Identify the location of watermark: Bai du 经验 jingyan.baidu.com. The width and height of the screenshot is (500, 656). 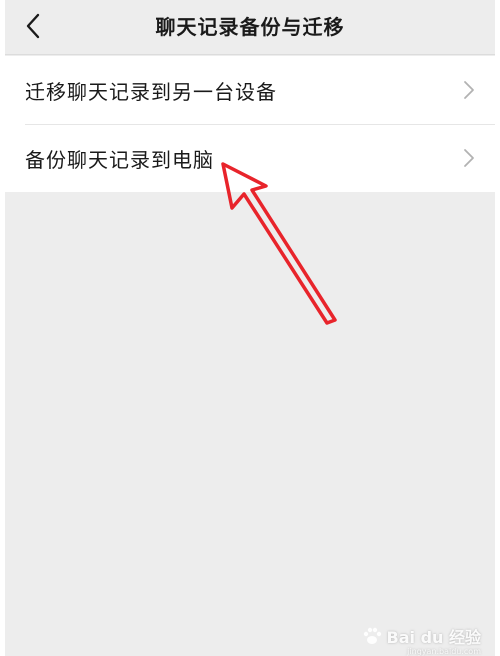
(421, 640).